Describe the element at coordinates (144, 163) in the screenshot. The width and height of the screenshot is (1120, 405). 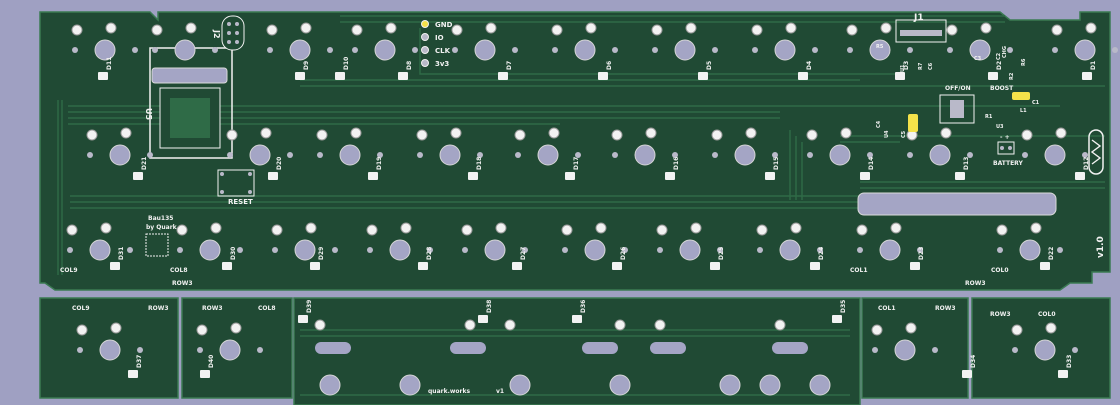
I see `diode-label: D21` at that location.